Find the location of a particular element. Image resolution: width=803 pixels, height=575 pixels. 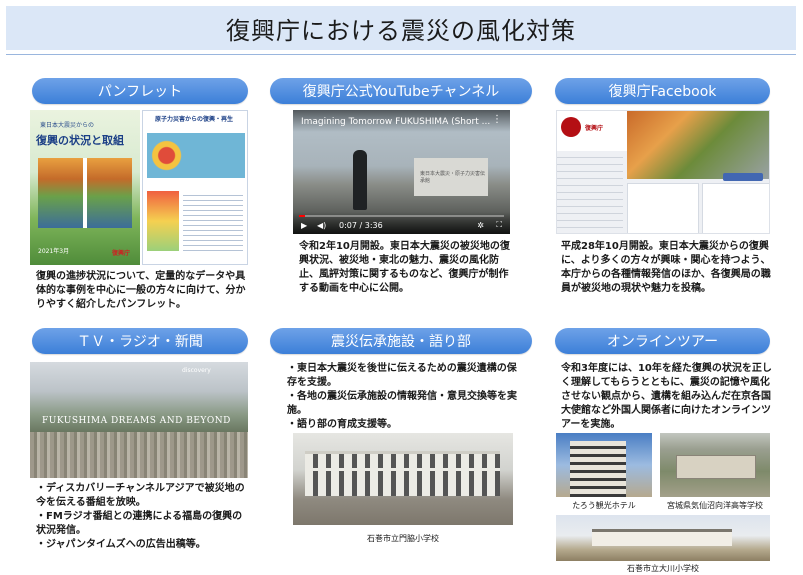

pamphlet-cover-photos is located at coordinates (85, 193).